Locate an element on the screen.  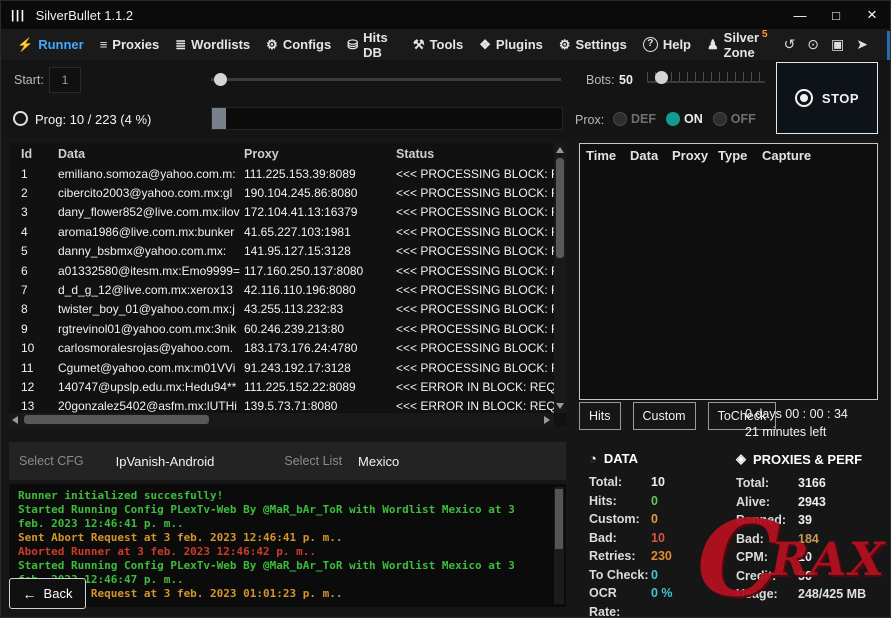
back-button: ← Back is located at coordinates (47, 593).